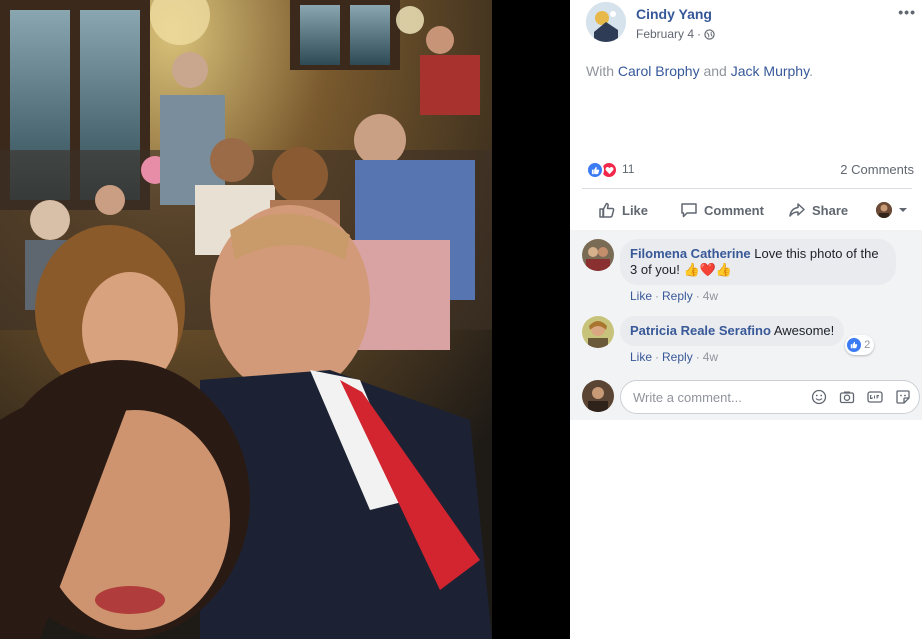 This screenshot has width=922, height=639. What do you see at coordinates (903, 210) in the screenshot?
I see `chevron-down-icon` at bounding box center [903, 210].